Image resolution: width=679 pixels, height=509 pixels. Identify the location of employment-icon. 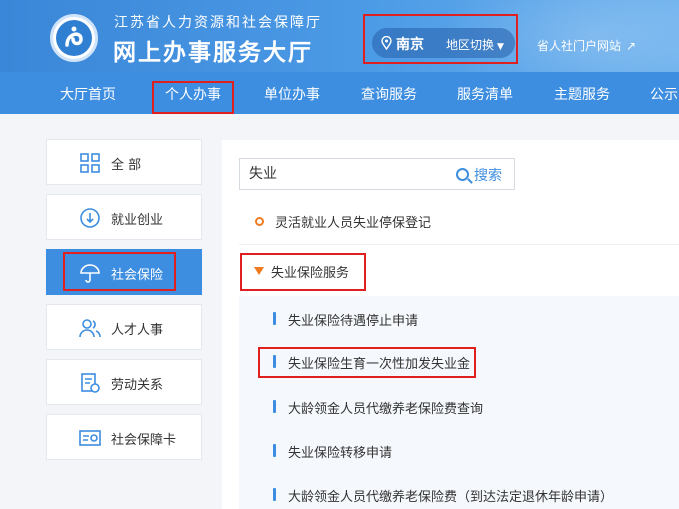
(90, 218).